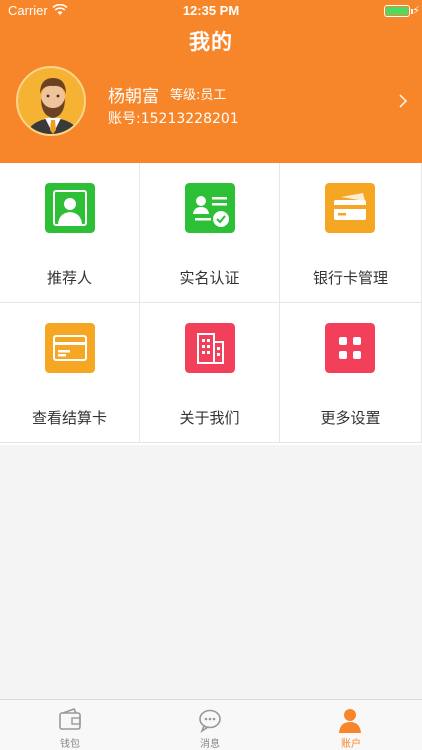 The width and height of the screenshot is (422, 750). What do you see at coordinates (397, 11) in the screenshot?
I see `battery-icon` at bounding box center [397, 11].